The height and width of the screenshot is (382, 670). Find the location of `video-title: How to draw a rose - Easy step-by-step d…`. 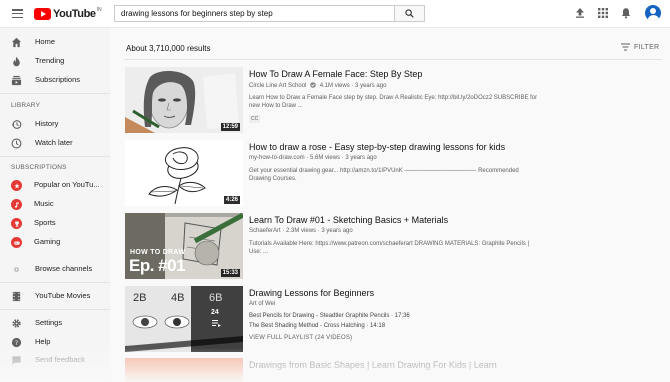

video-title: How to draw a rose - Easy step-by-step d… is located at coordinates (377, 147).